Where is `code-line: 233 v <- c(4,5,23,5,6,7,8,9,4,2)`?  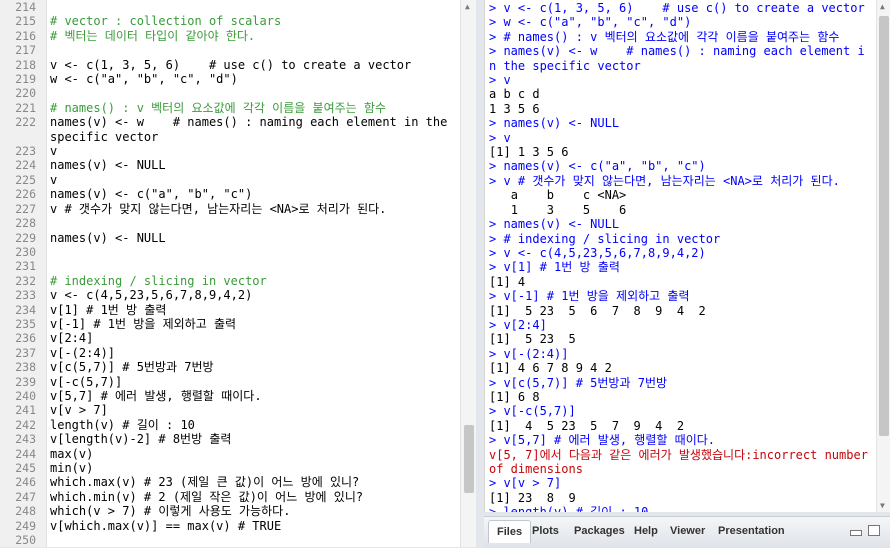
code-line: 233 v <- c(4,5,23,5,6,7,8,9,4,2) is located at coordinates (230, 295).